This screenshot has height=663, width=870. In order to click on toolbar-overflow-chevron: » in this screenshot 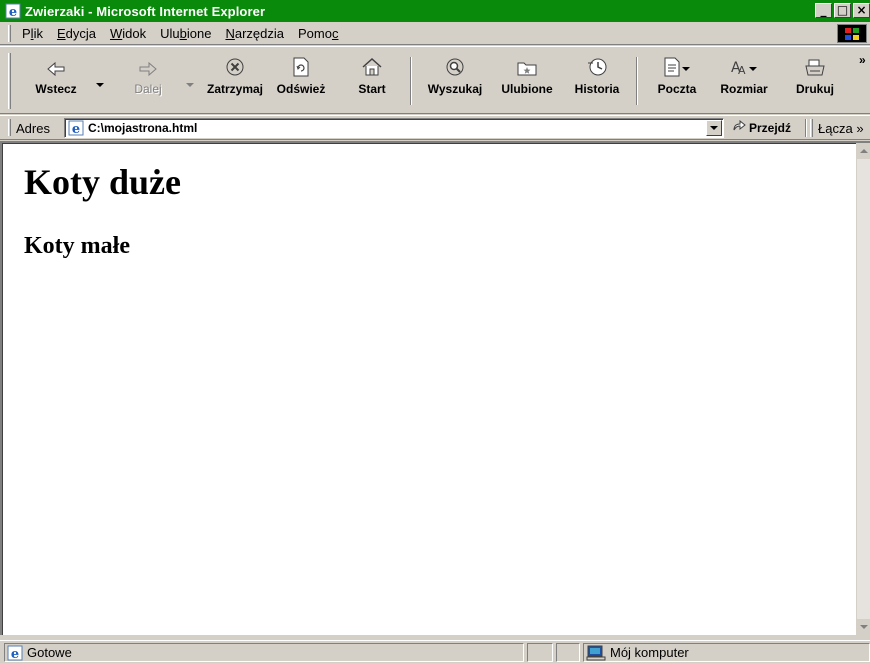, I will do `click(862, 60)`.